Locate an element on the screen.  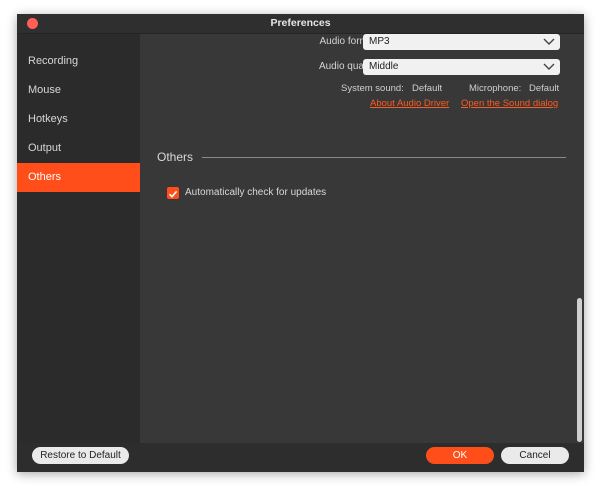
audio-format-select: MP3 is located at coordinates (461, 42).